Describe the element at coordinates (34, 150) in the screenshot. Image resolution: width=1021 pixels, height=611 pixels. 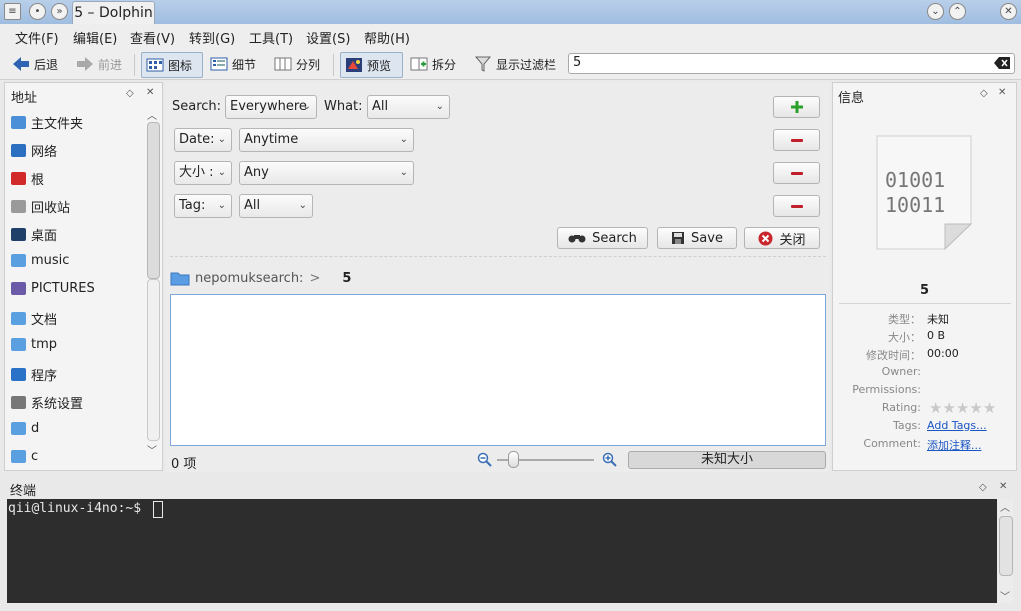
I see `place-item: 网络` at that location.